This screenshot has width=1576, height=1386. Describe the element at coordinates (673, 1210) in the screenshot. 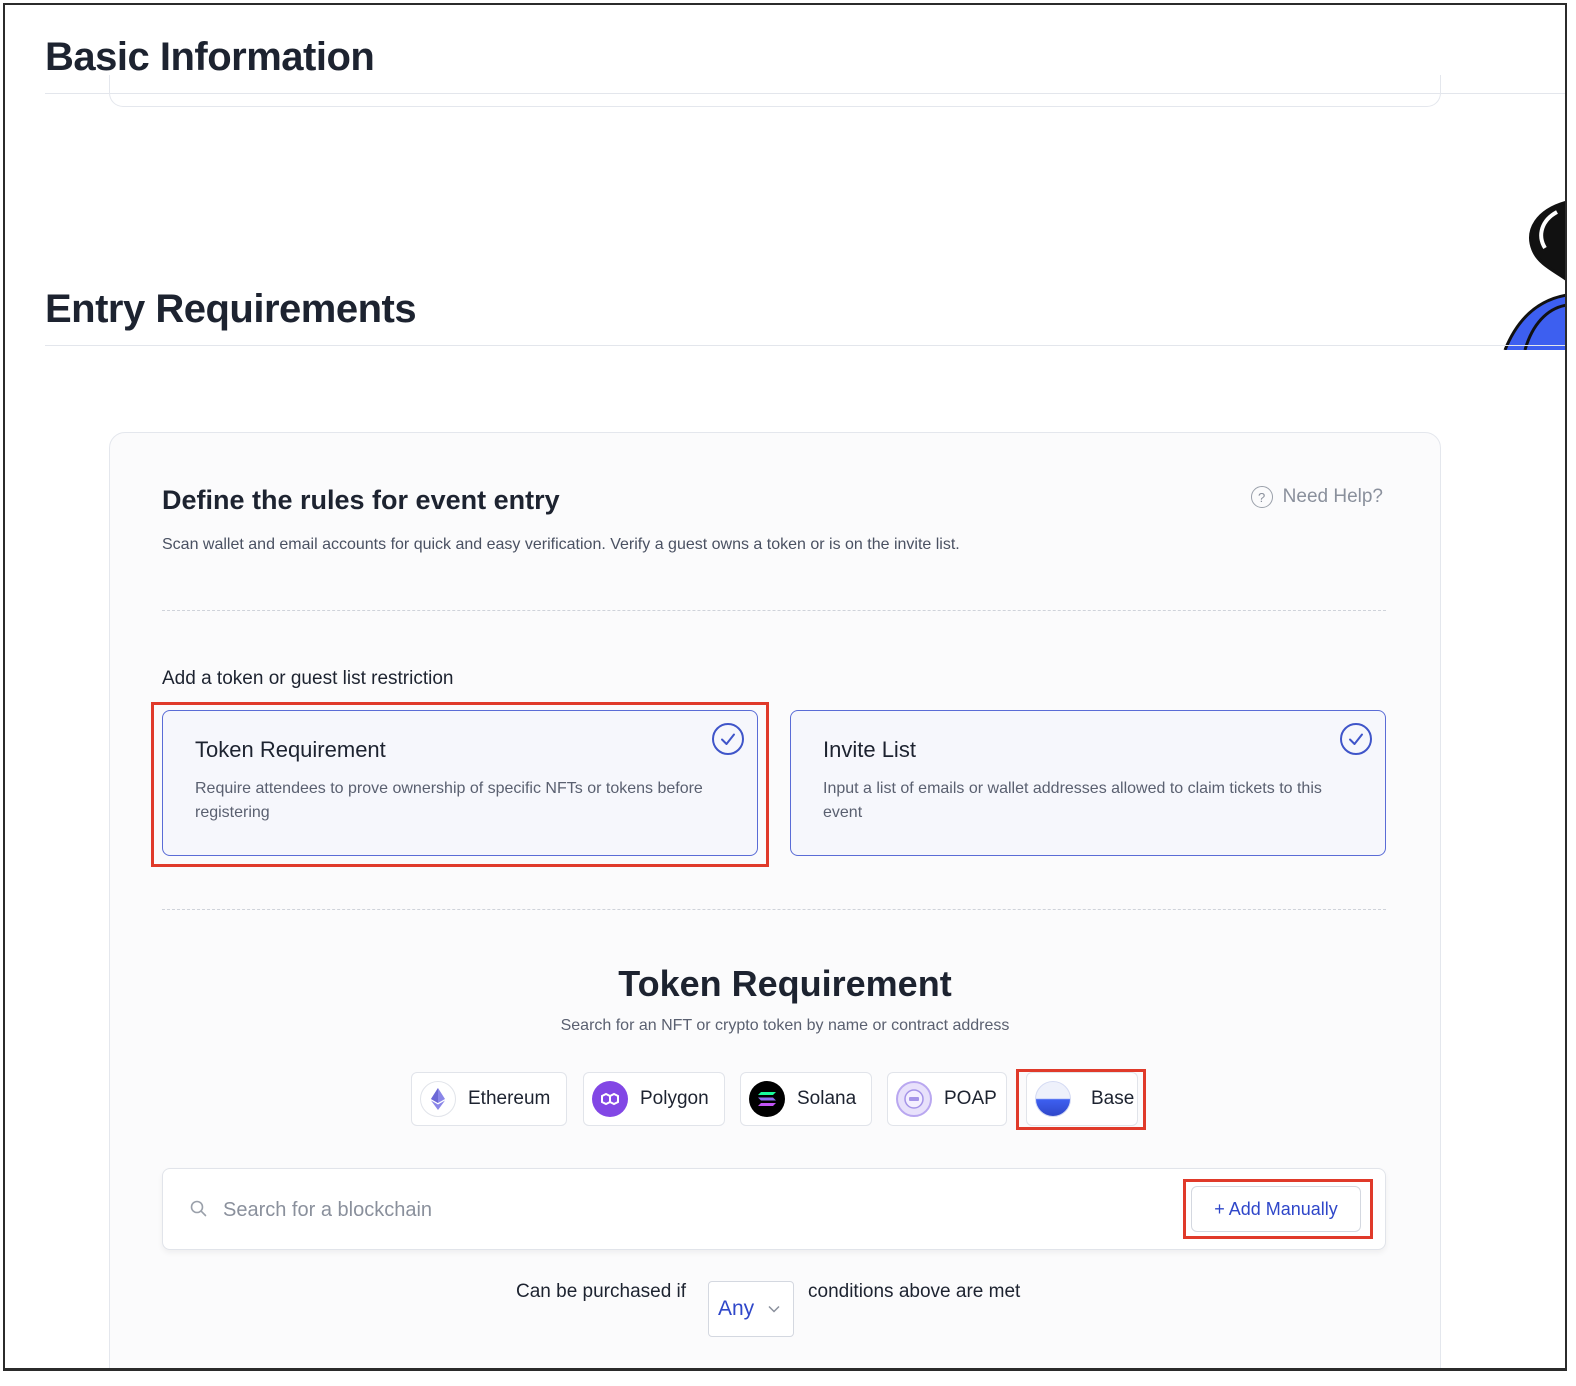

I see `blockchain-search-input` at that location.